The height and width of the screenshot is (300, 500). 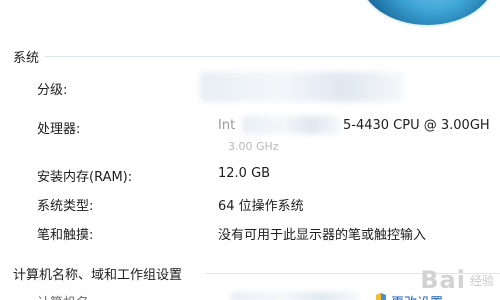 I want to click on processor-value-prefix: Int, so click(x=227, y=125).